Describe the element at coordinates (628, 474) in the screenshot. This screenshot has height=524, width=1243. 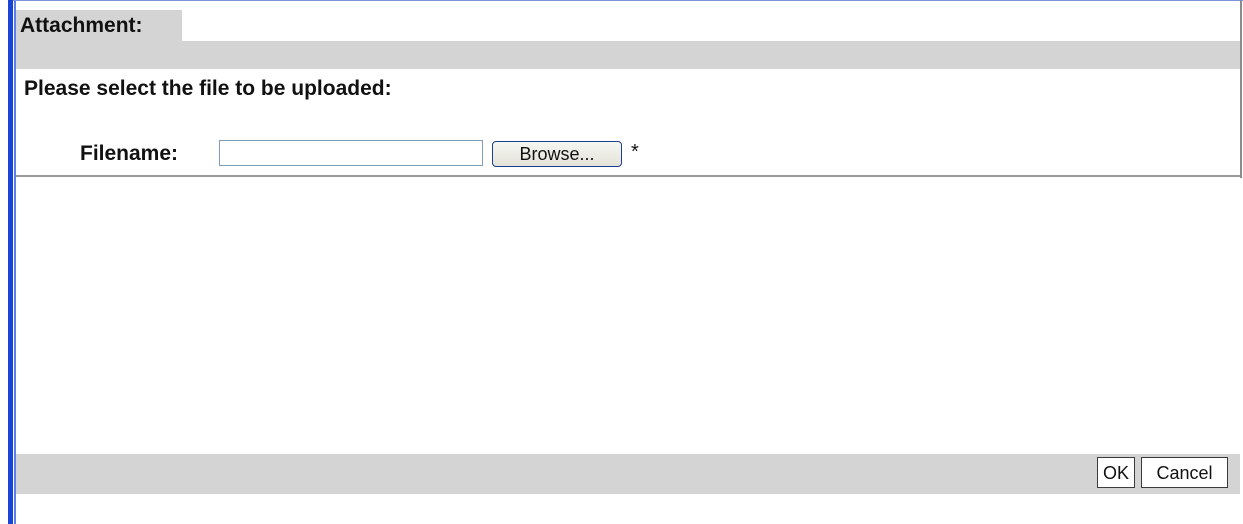
I see `dialog-footer-bar` at that location.